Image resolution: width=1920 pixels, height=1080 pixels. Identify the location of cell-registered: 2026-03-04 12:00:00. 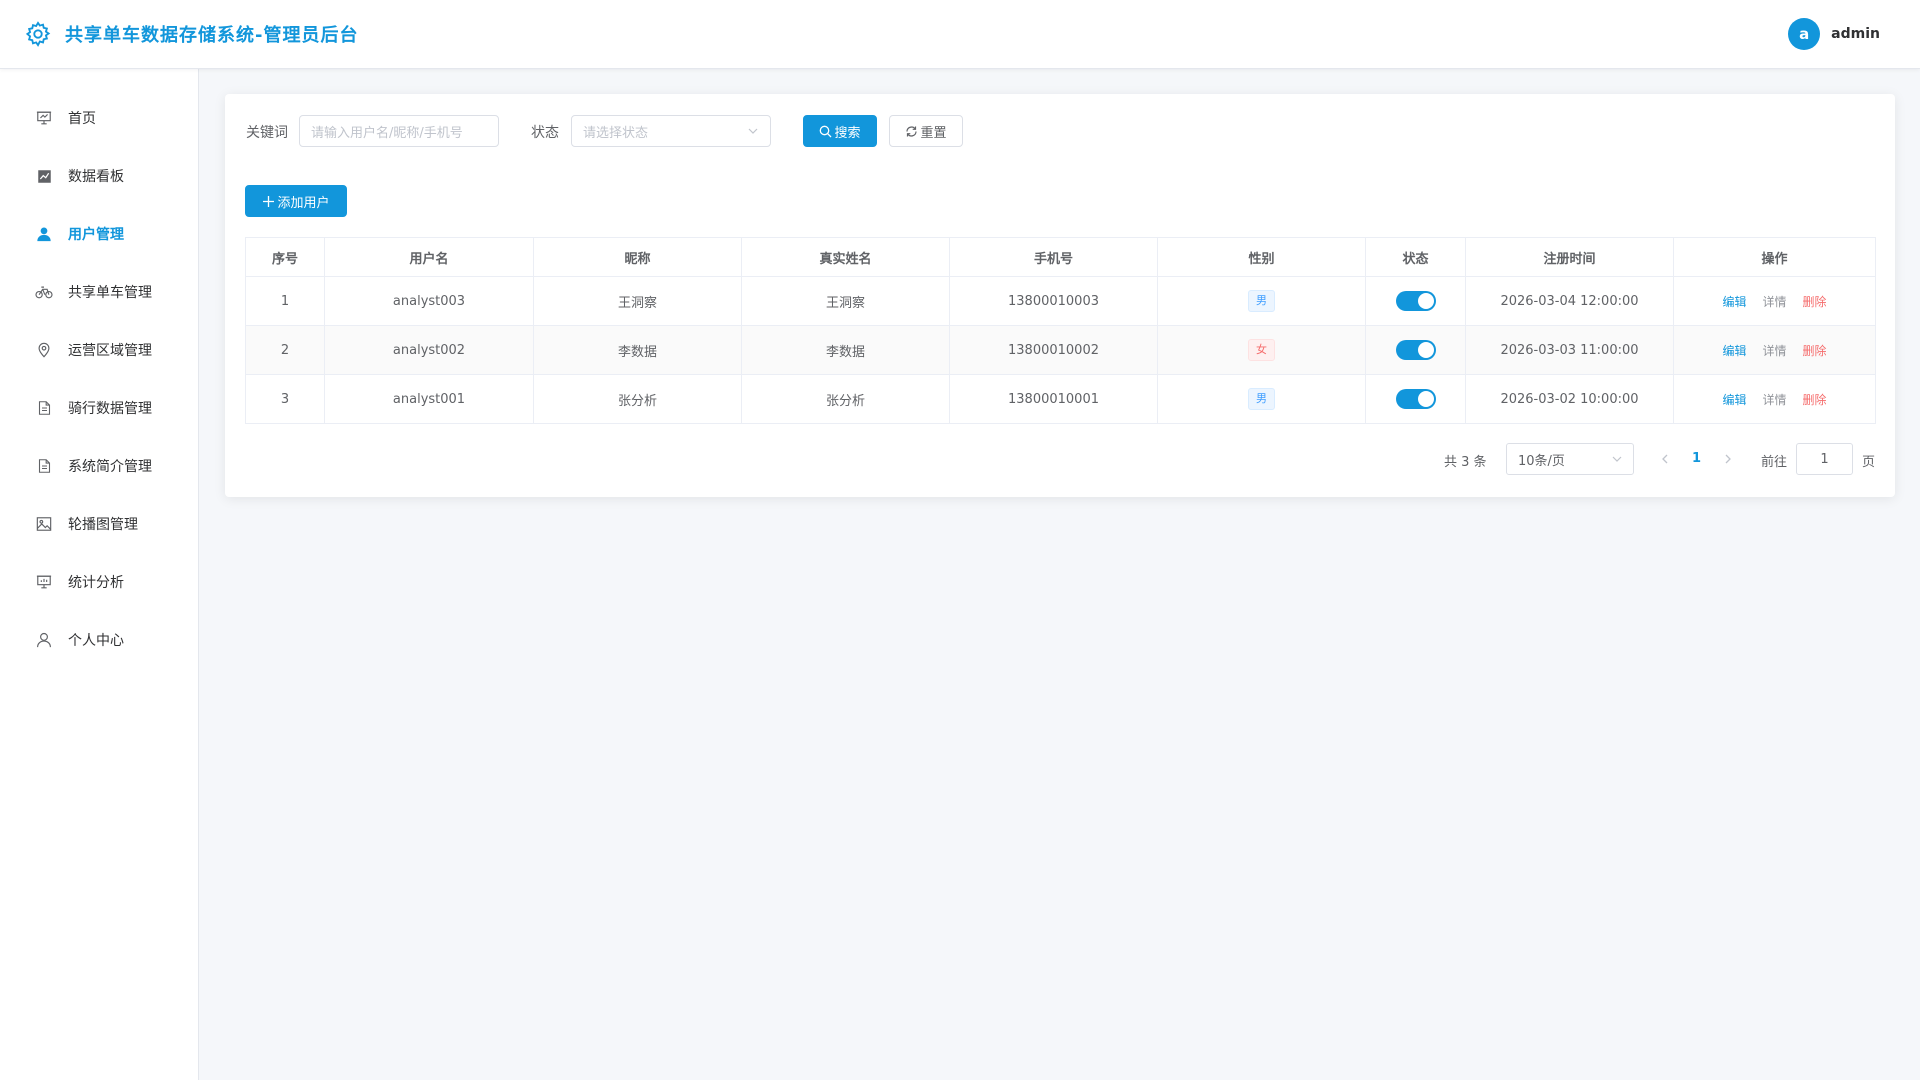
(1569, 301).